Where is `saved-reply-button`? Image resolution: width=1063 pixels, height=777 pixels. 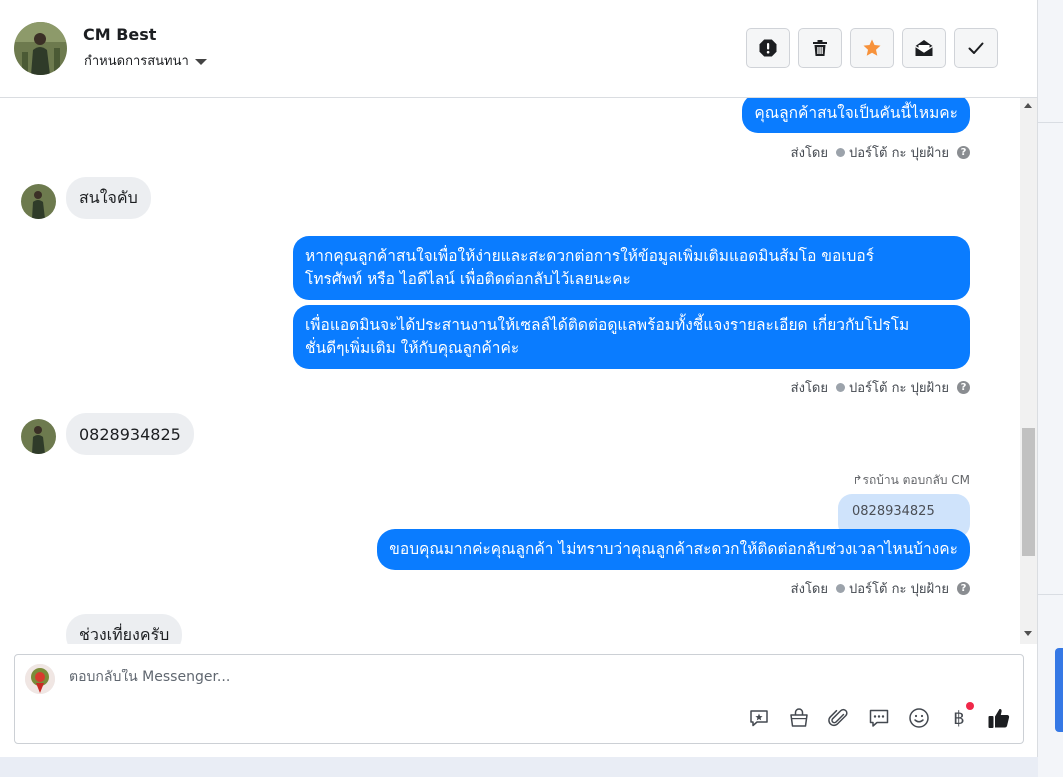
saved-reply-button is located at coordinates (759, 718).